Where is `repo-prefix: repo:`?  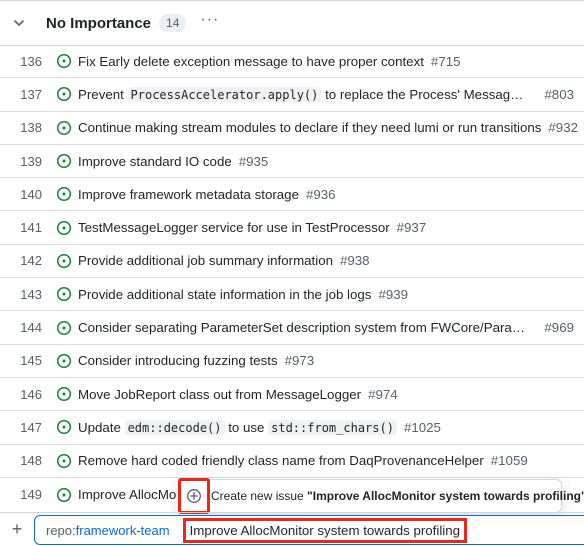
repo-prefix: repo: is located at coordinates (61, 530).